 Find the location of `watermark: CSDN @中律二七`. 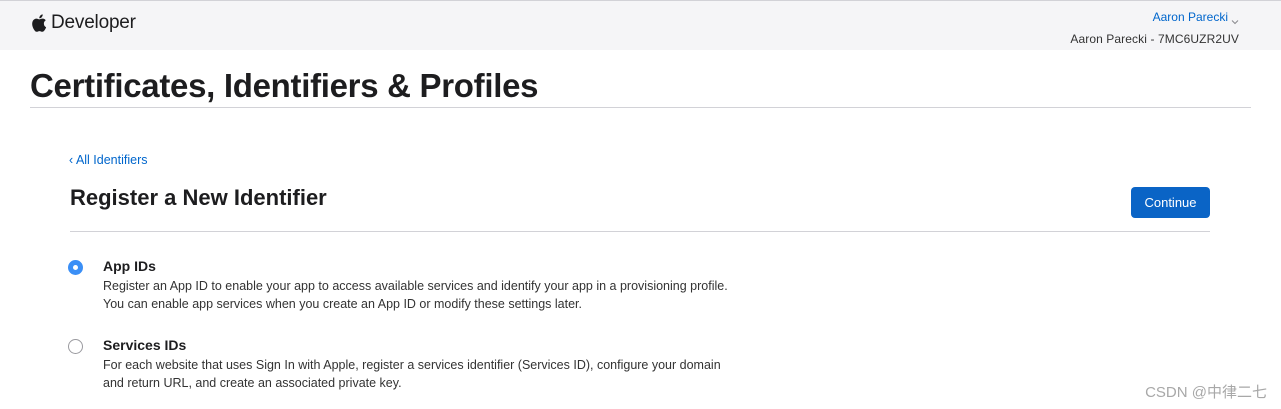

watermark: CSDN @中律二七 is located at coordinates (1206, 392).